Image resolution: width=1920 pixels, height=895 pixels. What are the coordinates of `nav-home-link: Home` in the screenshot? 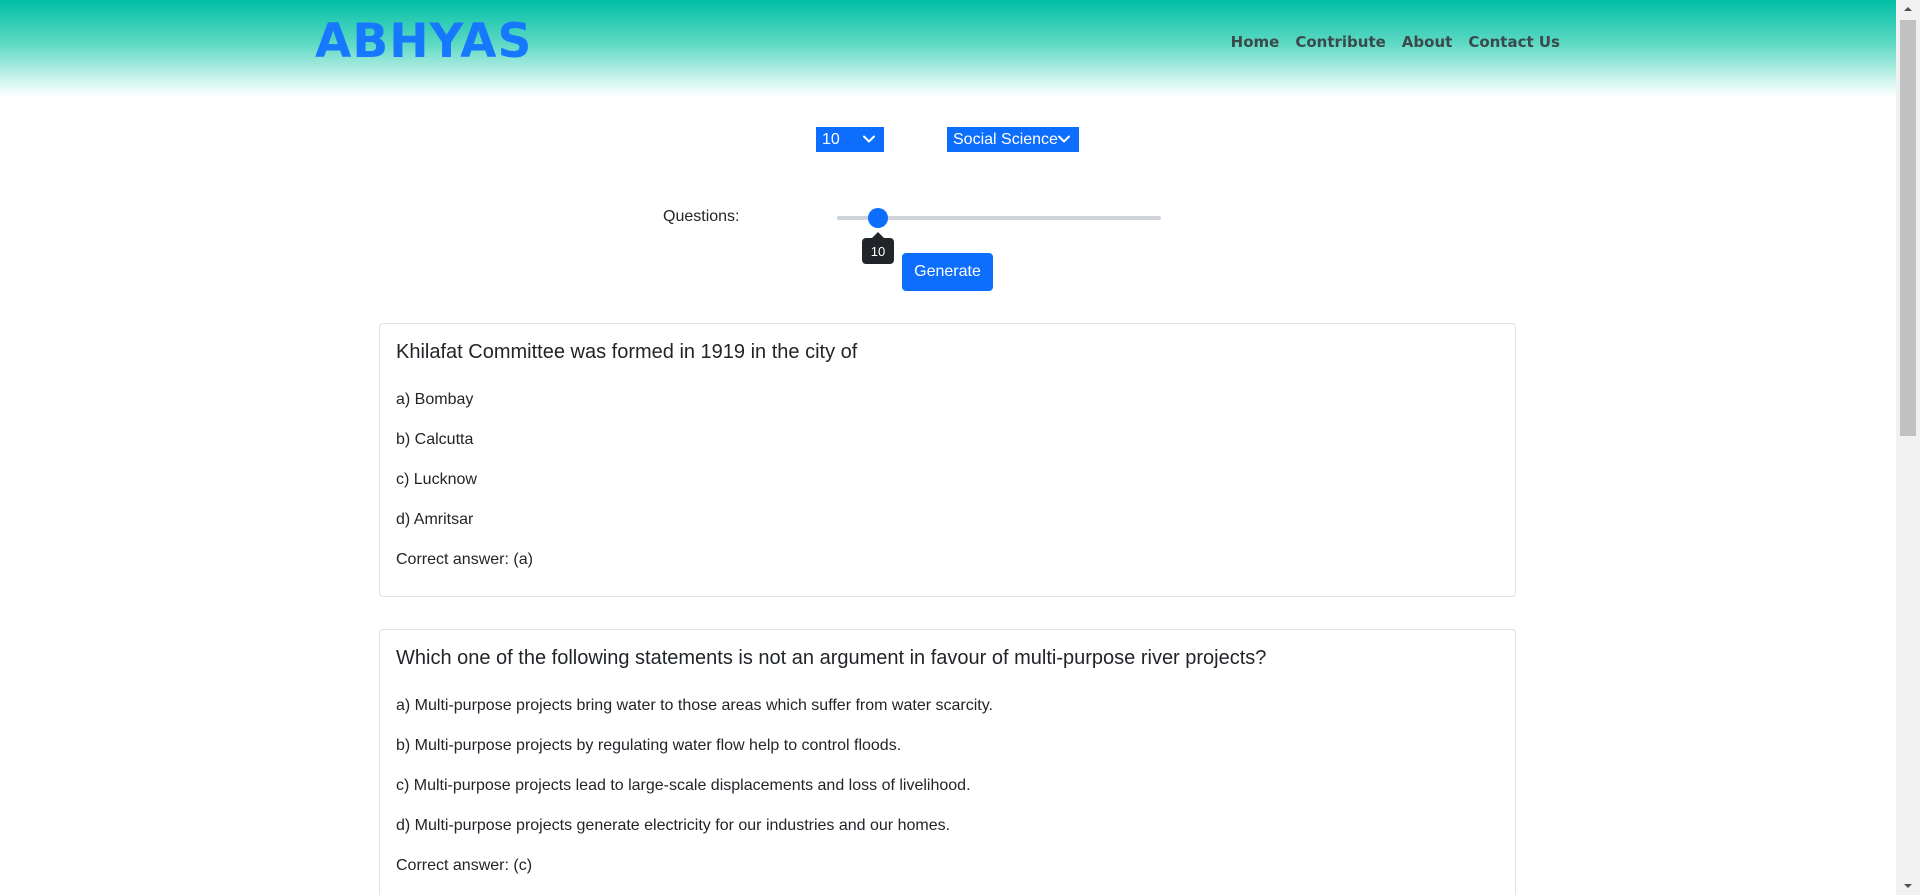 It's located at (1255, 42).